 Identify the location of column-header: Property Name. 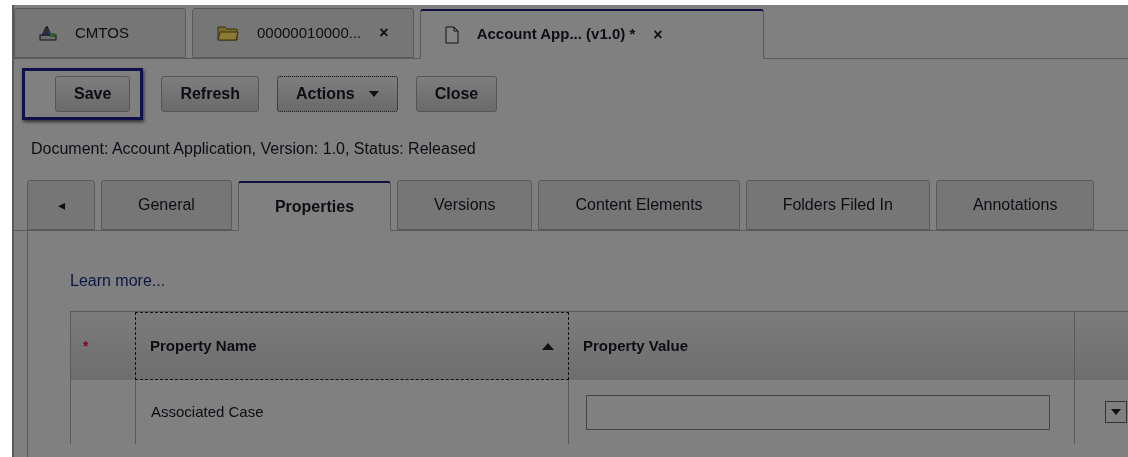
(352, 346).